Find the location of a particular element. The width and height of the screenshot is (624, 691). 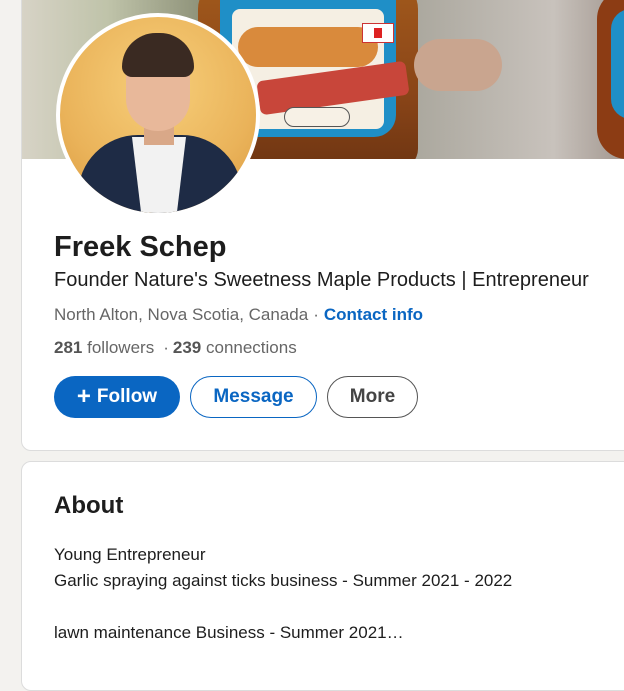

avatar-hair is located at coordinates (158, 55).